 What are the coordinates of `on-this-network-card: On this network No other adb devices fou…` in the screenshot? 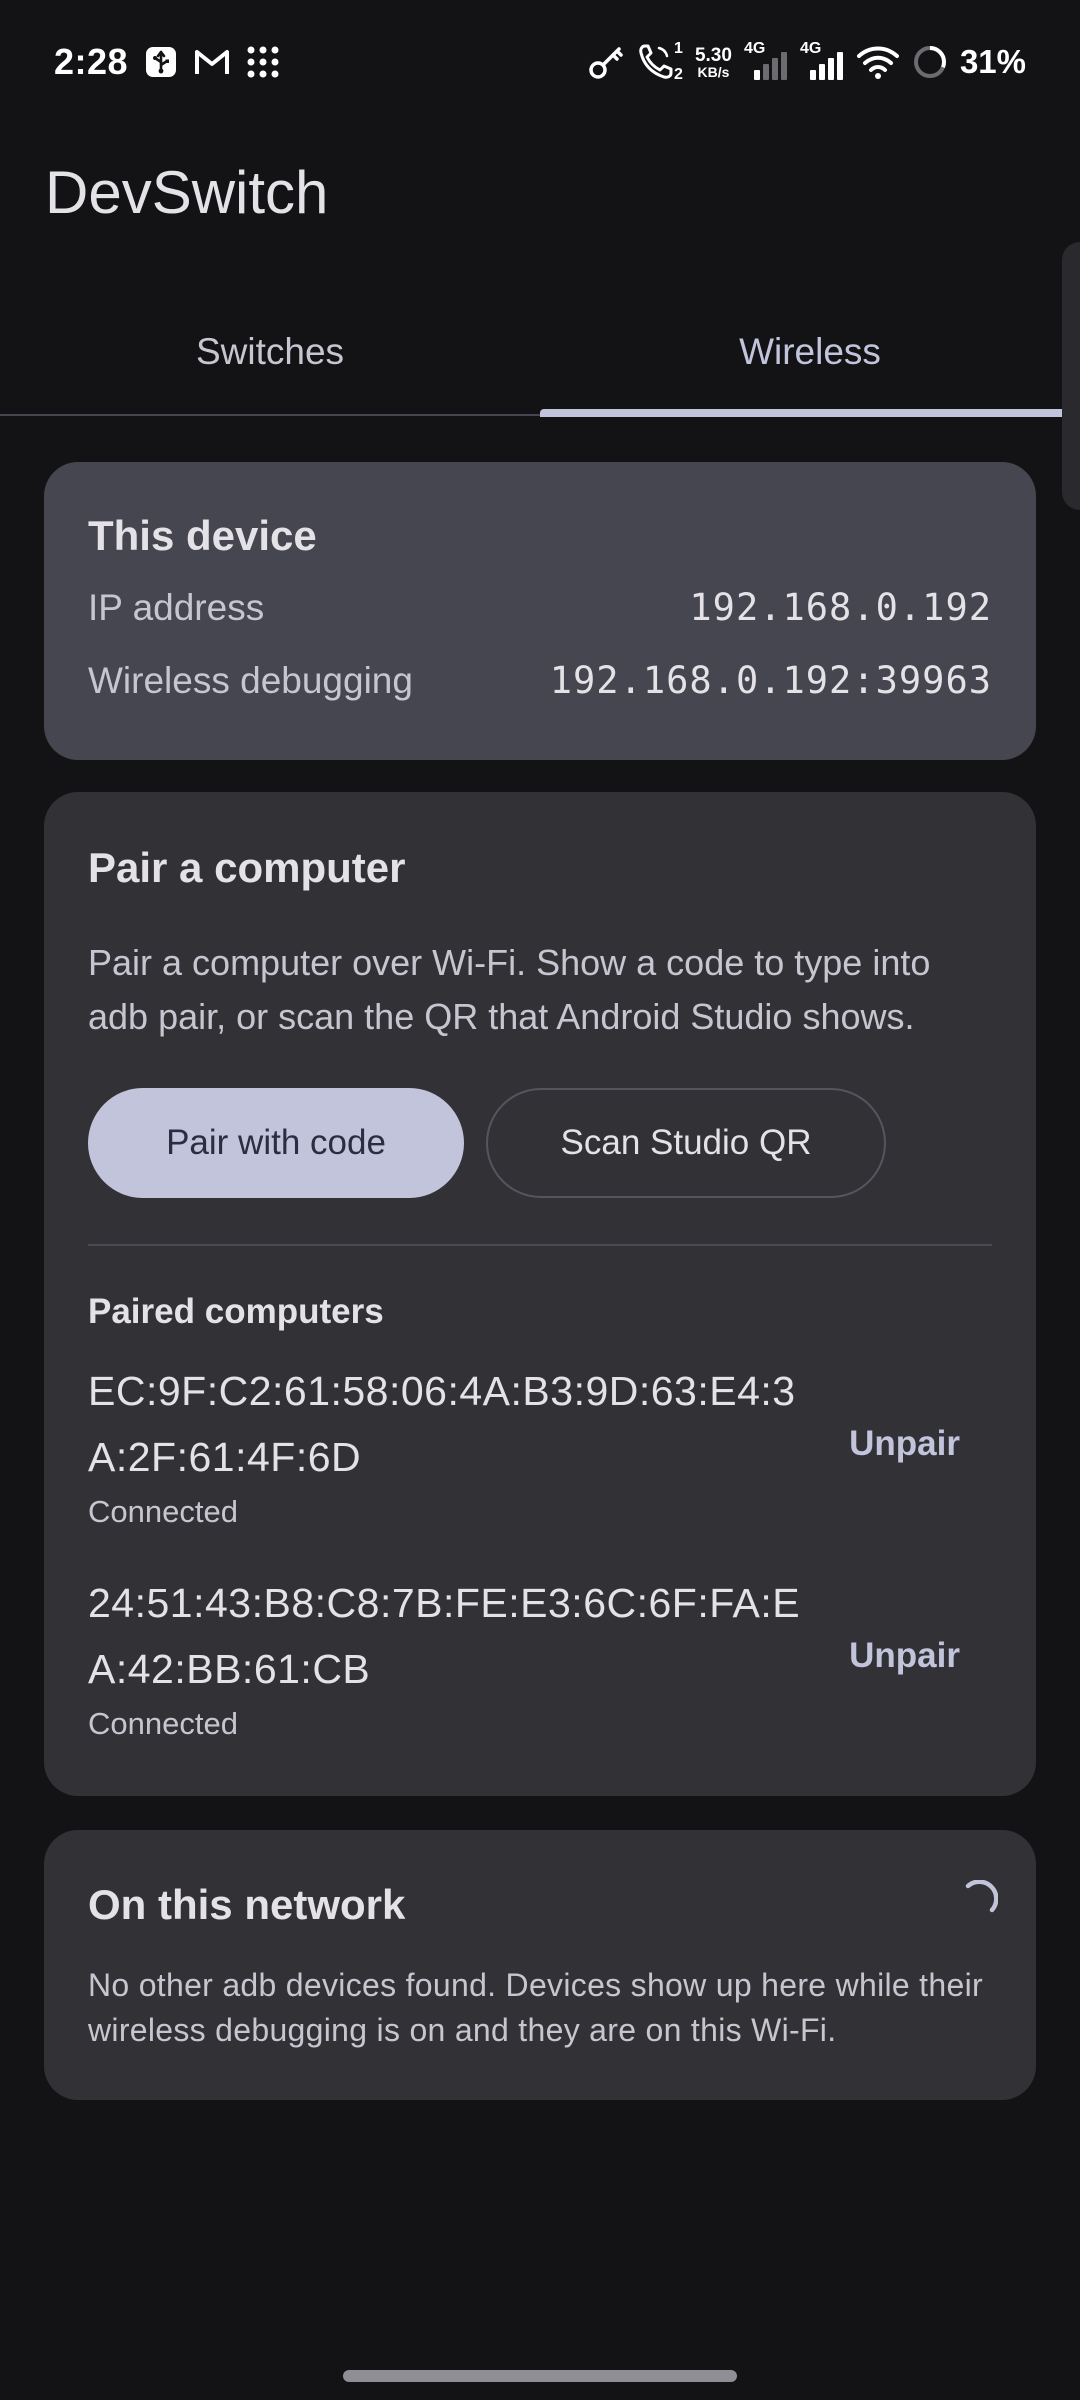 It's located at (540, 1965).